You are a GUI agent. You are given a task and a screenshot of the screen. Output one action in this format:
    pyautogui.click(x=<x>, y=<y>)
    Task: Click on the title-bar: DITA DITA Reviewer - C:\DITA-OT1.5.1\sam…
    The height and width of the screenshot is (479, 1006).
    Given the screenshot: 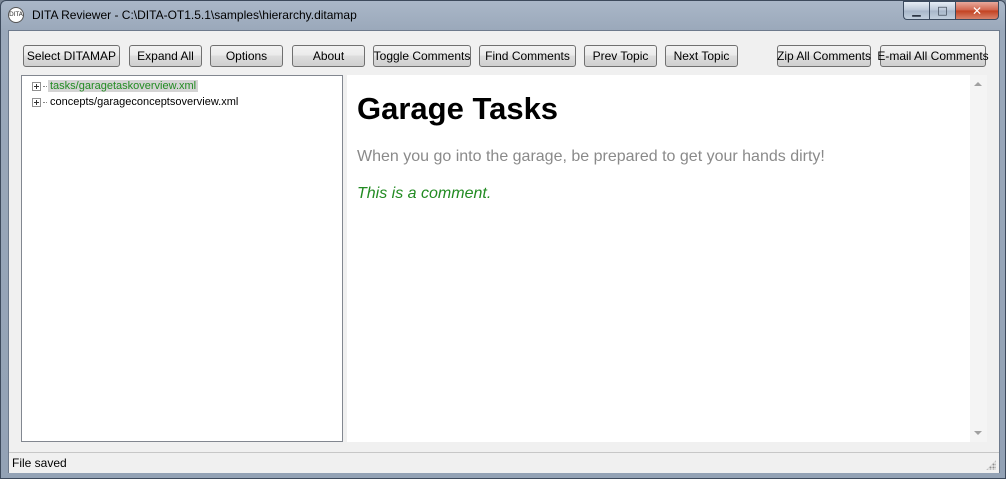 What is the action you would take?
    pyautogui.click(x=503, y=15)
    